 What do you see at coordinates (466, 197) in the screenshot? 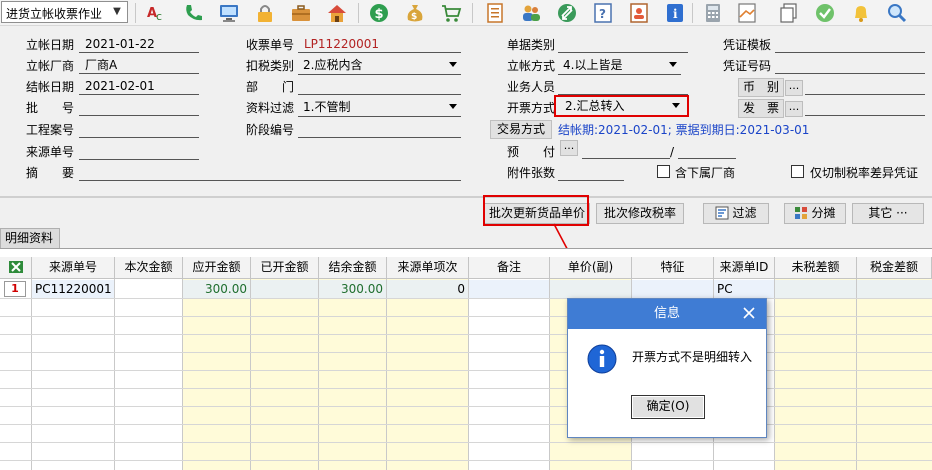
I see `form-divider` at bounding box center [466, 197].